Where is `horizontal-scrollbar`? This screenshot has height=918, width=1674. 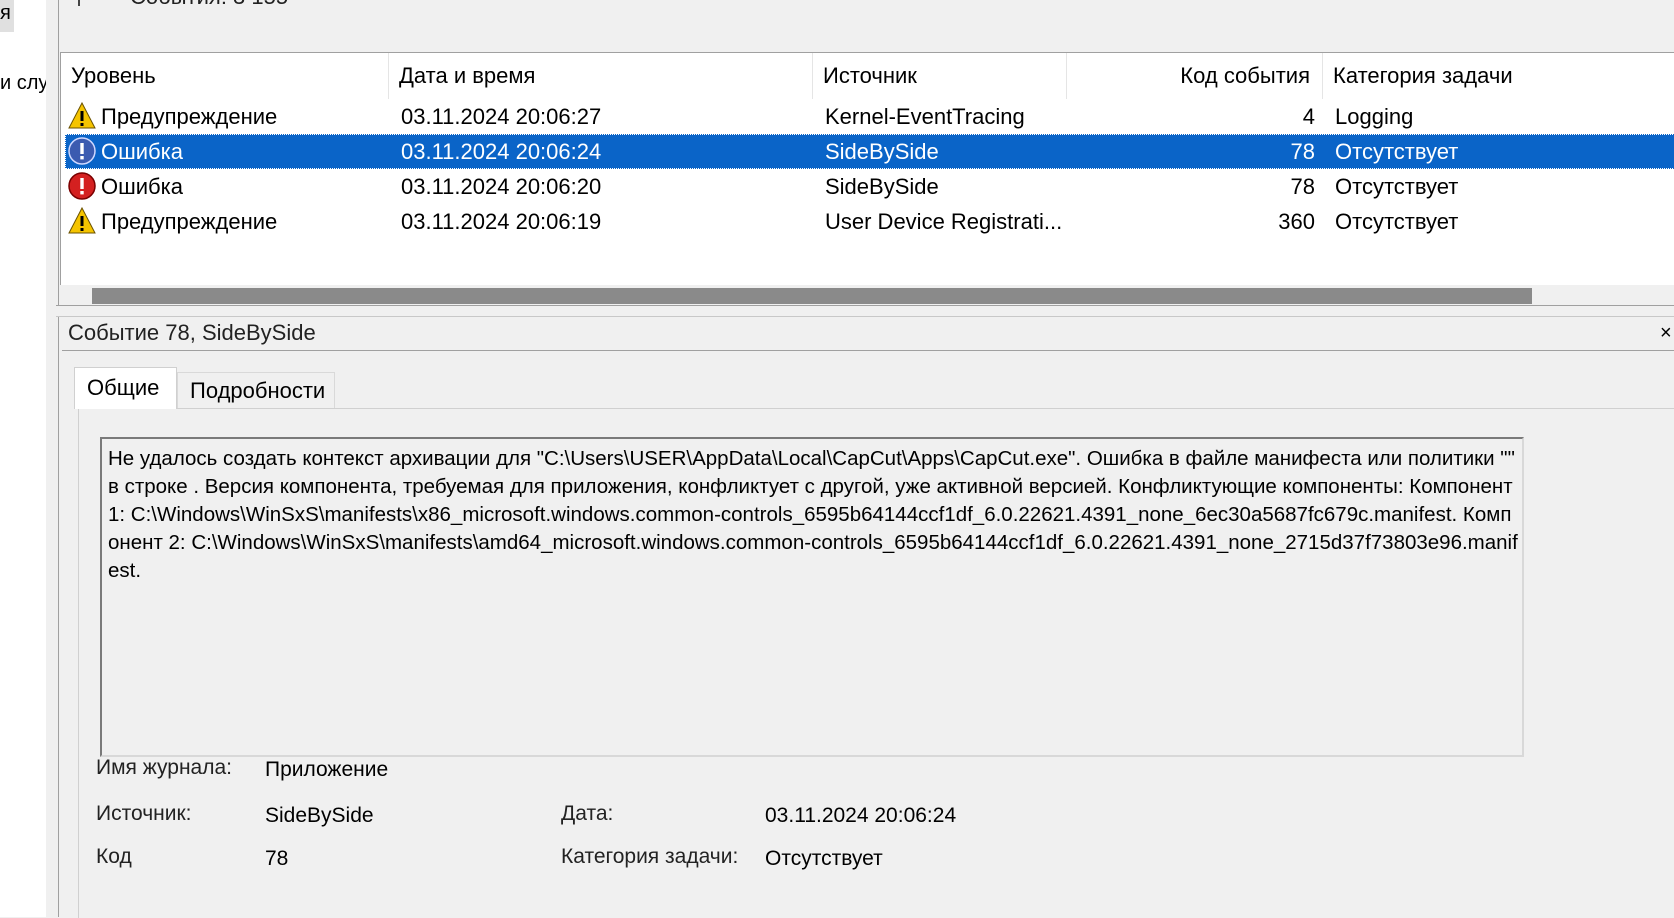 horizontal-scrollbar is located at coordinates (867, 295).